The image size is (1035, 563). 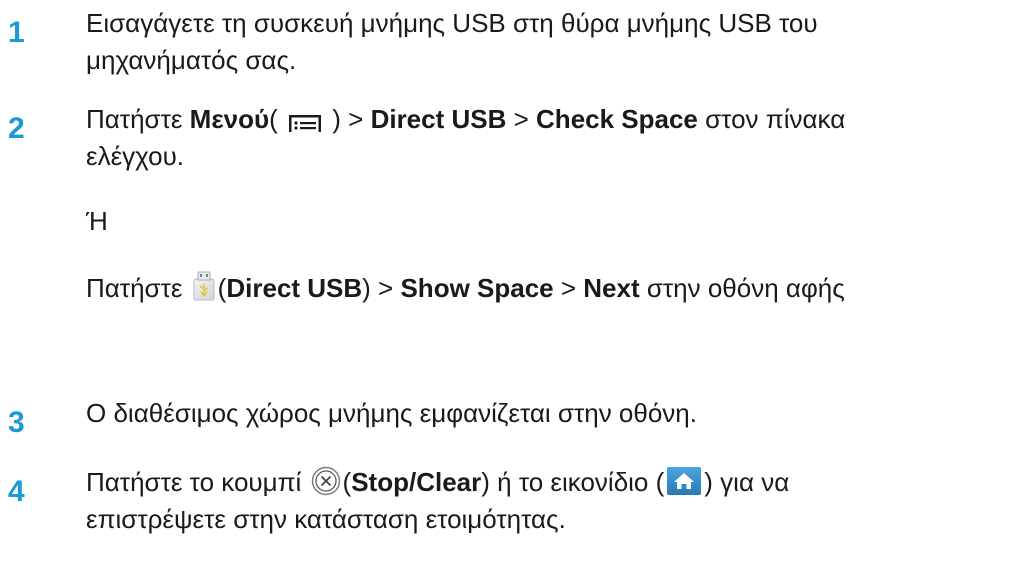 I want to click on step-2-direct-usb: Direct USB, so click(x=438, y=119).